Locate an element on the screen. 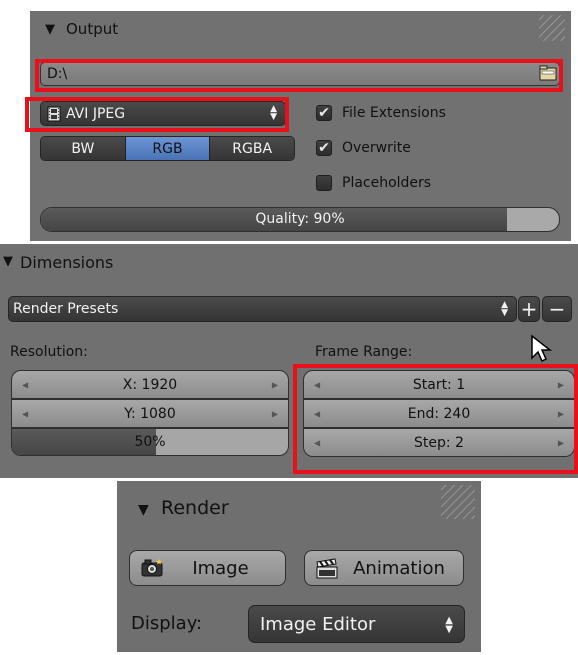  color-mode-bw: BW is located at coordinates (83, 148).